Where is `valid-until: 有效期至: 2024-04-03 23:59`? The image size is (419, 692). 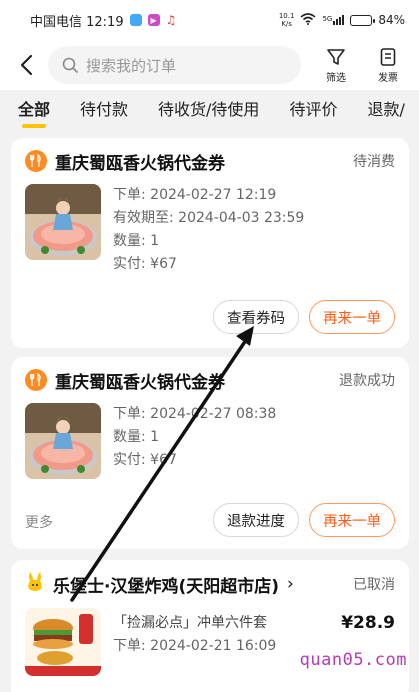
valid-until: 有效期至: 2024-04-03 23:59 is located at coordinates (209, 218).